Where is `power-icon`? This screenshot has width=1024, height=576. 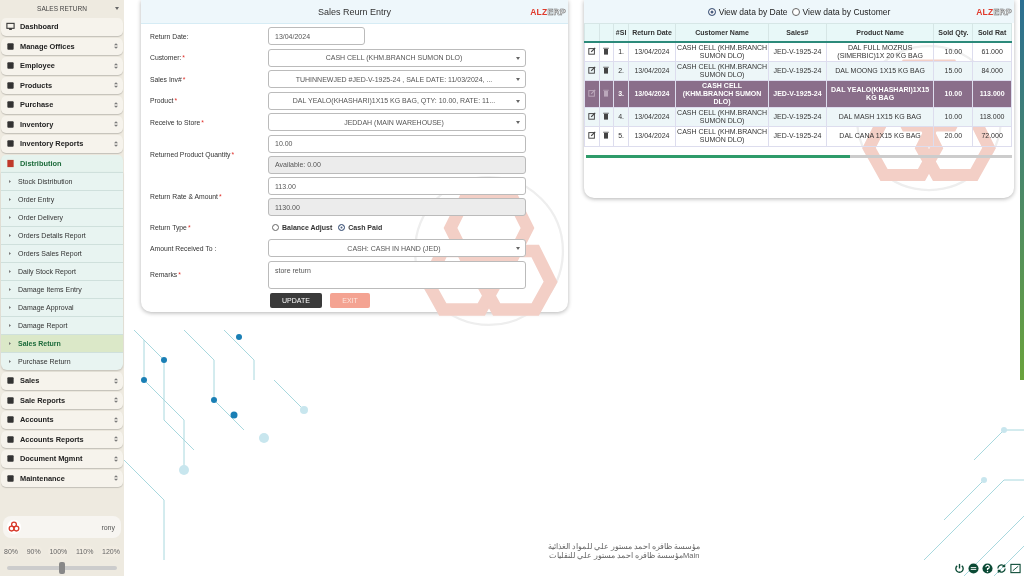 power-icon is located at coordinates (959, 568).